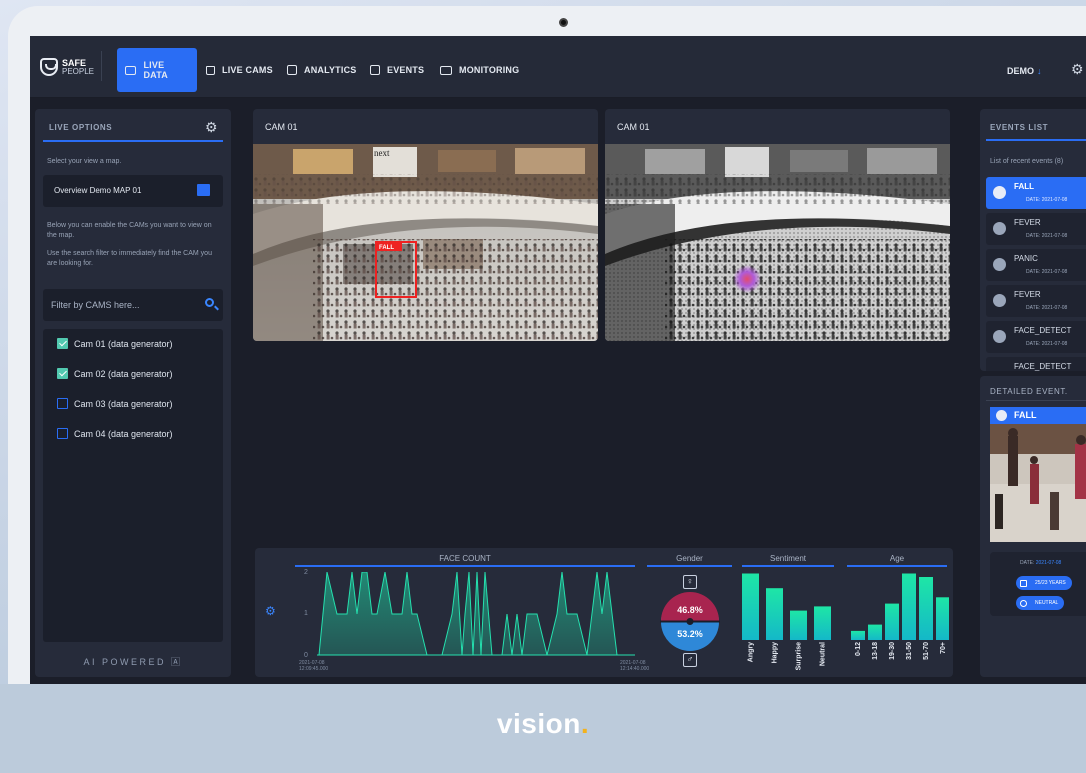 The width and height of the screenshot is (1086, 773). I want to click on nav-item-monitoring: MONITORING, so click(479, 70).